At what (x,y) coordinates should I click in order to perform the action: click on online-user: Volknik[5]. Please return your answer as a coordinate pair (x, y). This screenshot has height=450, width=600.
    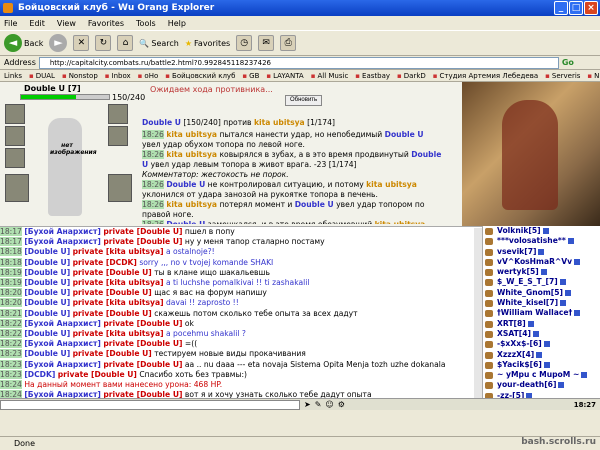
    Looking at the image, I should click on (541, 231).